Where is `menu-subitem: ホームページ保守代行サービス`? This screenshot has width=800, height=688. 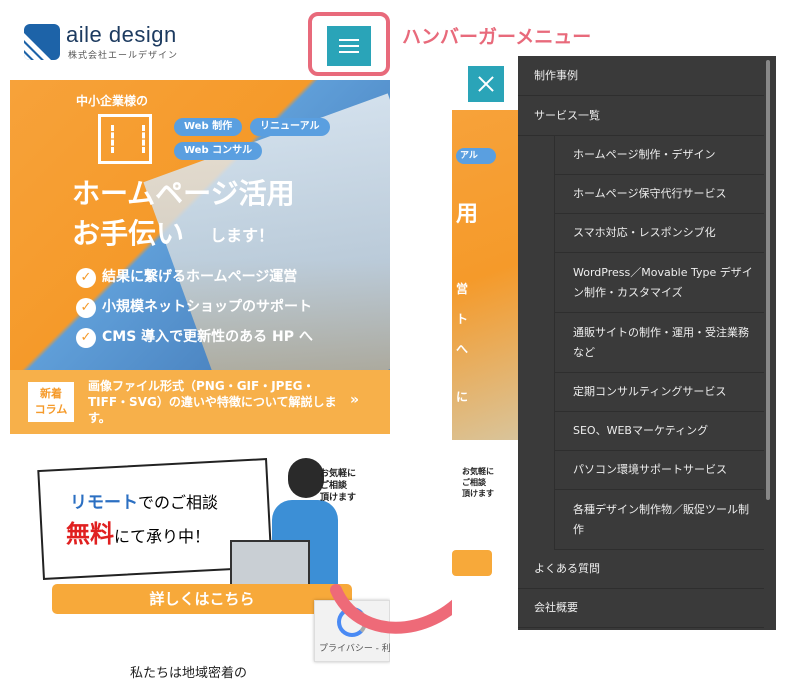 menu-subitem: ホームページ保守代行サービス is located at coordinates (659, 194).